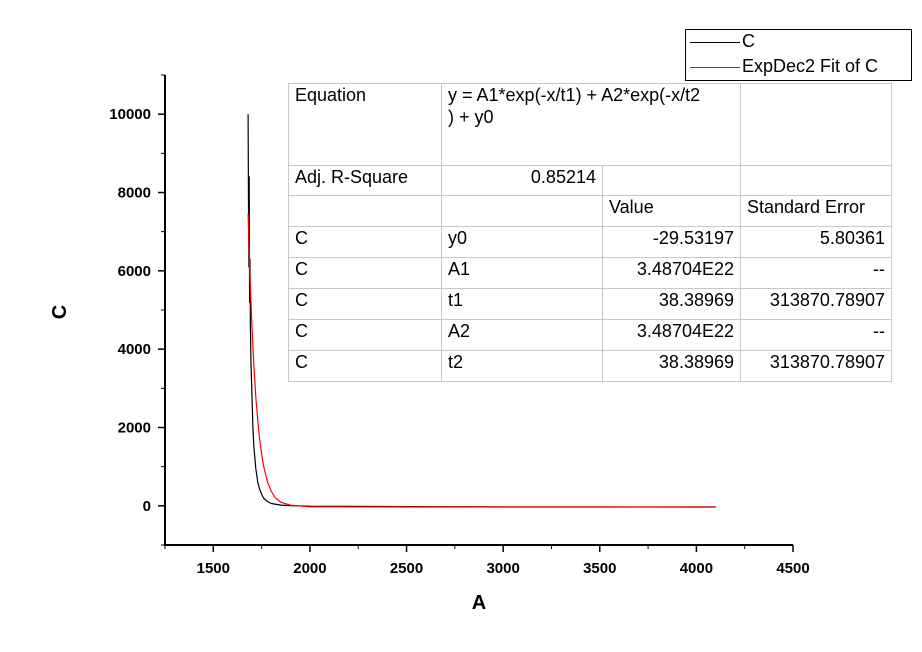  What do you see at coordinates (816, 242) in the screenshot?
I see `error-cell: 5.80361` at bounding box center [816, 242].